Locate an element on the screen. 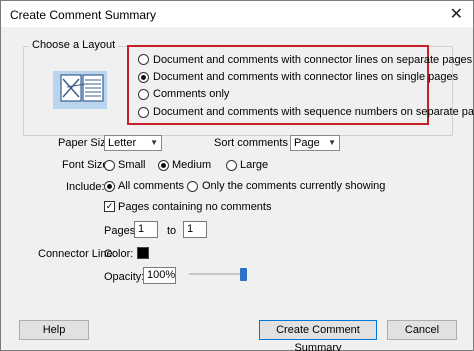 This screenshot has width=474, height=351. font-size-radio-large is located at coordinates (231, 165).